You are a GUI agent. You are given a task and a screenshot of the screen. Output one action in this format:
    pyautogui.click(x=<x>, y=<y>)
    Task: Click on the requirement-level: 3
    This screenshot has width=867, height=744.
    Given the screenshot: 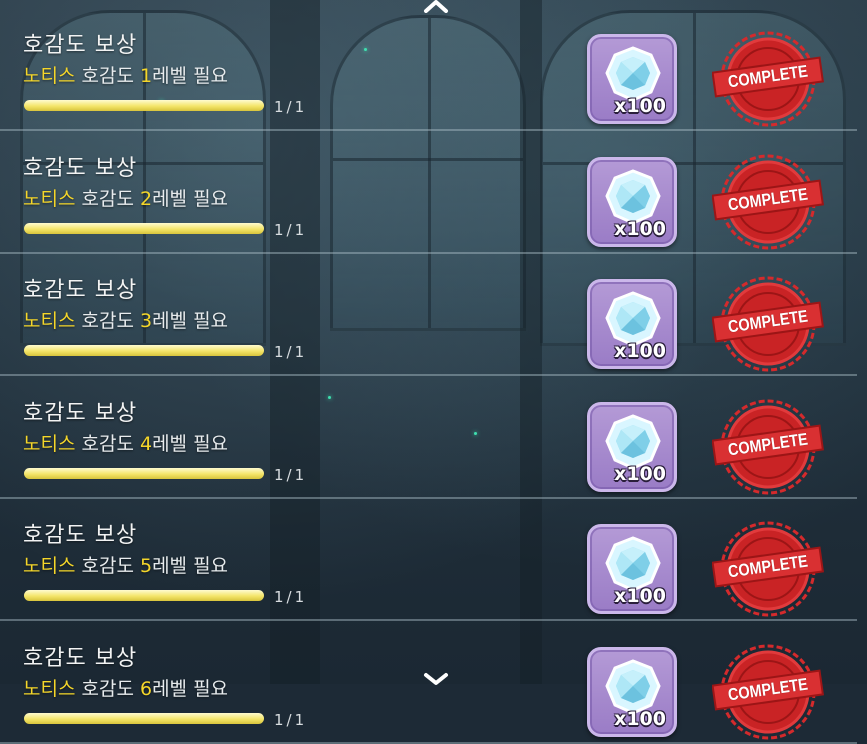 What is the action you would take?
    pyautogui.click(x=146, y=321)
    